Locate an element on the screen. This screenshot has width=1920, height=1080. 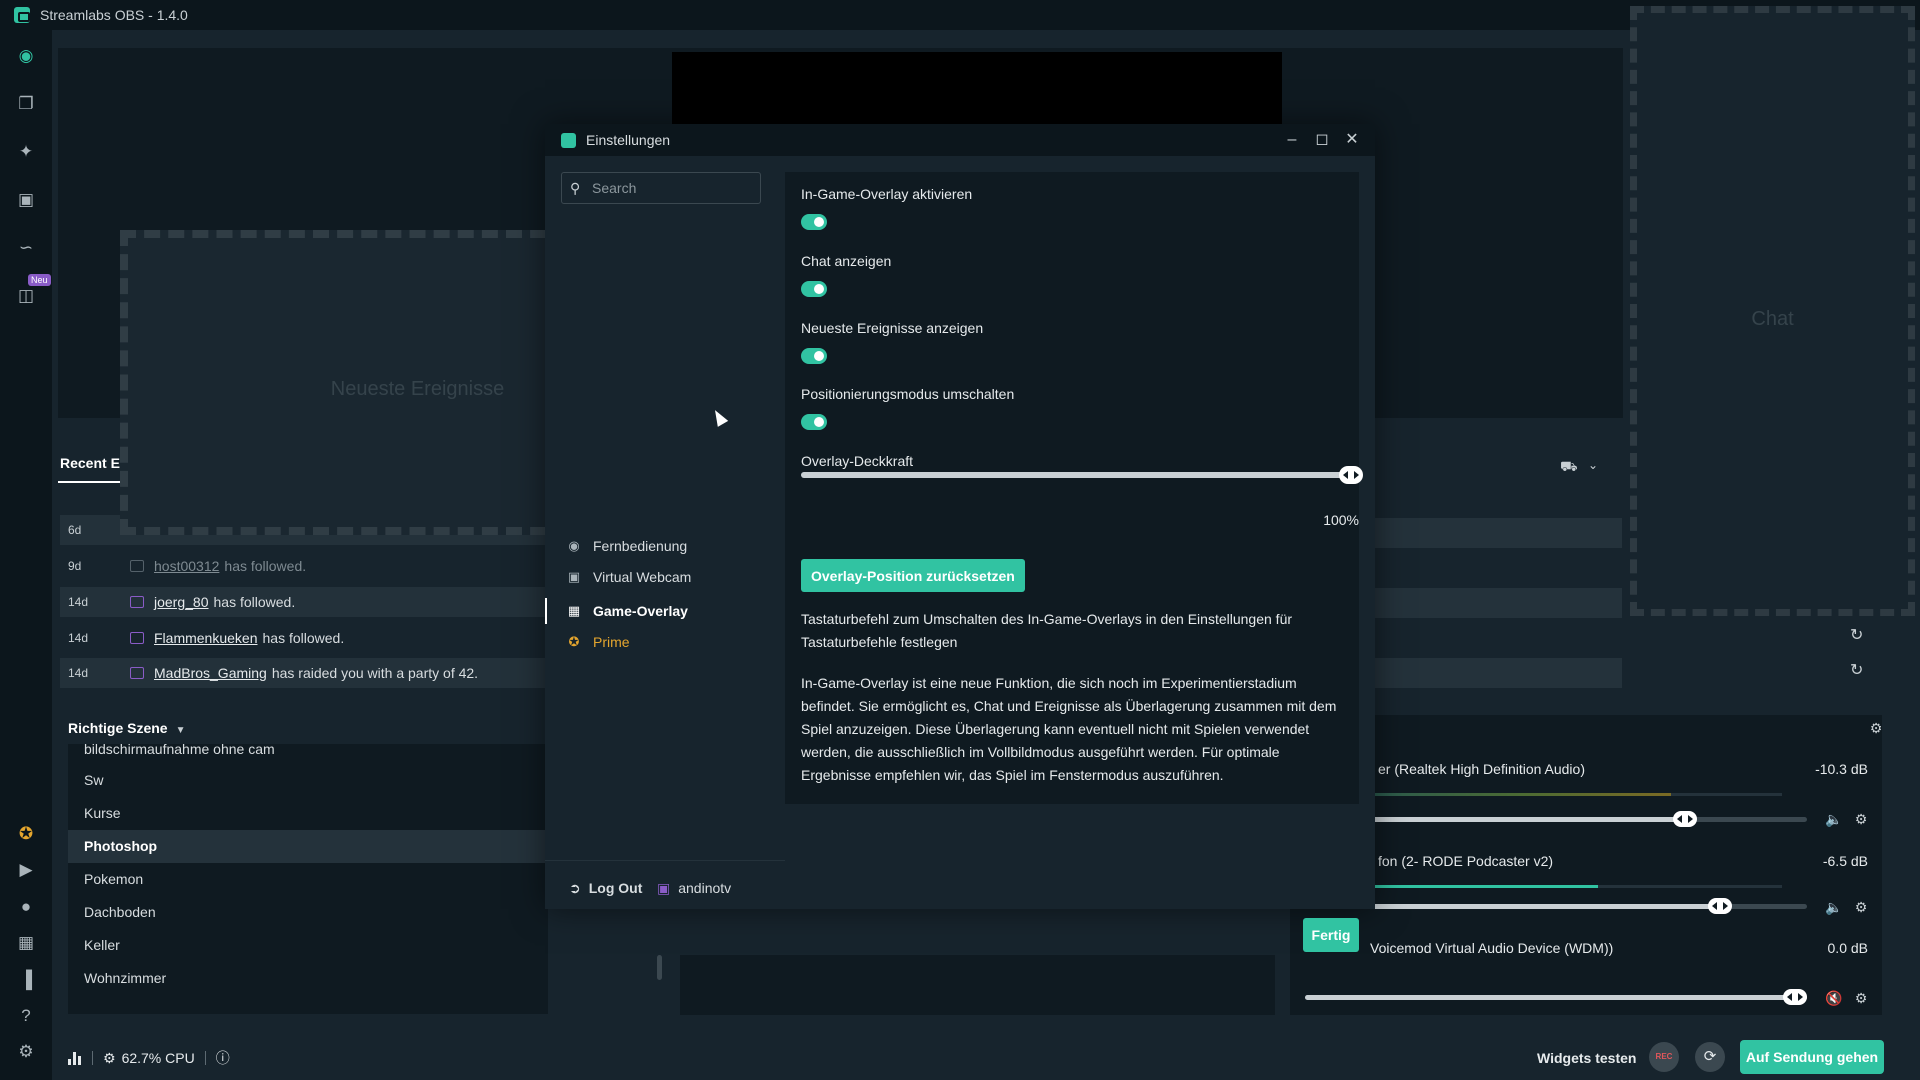
enable-overlay-toggle is located at coordinates (814, 222).